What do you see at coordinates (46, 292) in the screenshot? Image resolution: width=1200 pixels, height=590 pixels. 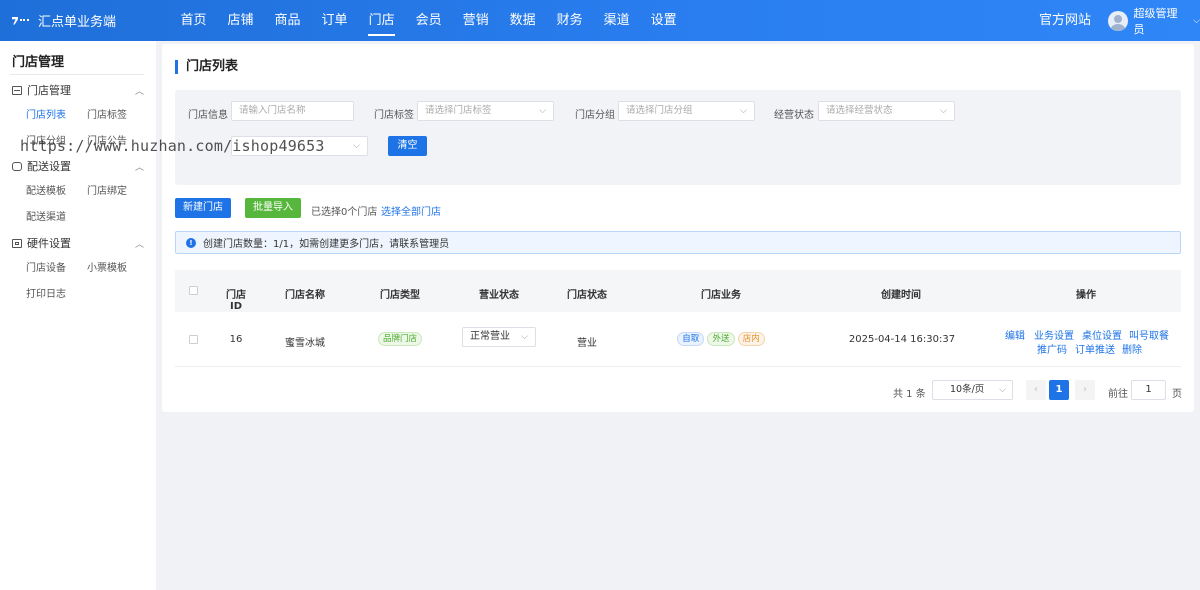 I see `sidebar-item-print-log: 打印日志` at bounding box center [46, 292].